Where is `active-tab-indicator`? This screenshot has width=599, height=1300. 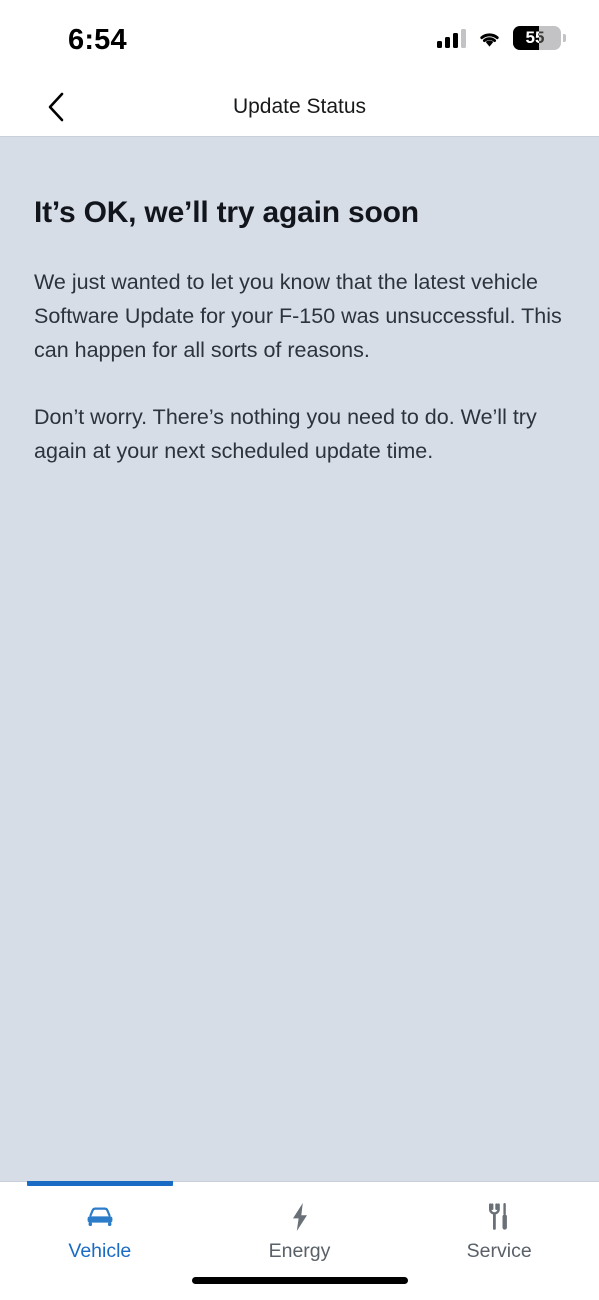 active-tab-indicator is located at coordinates (99, 1183).